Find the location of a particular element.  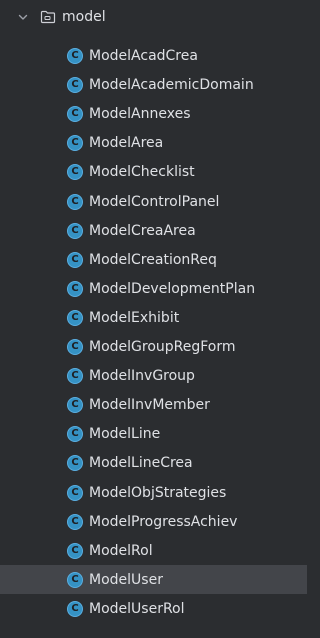

class-label: ModelAcadCrea is located at coordinates (143, 55).